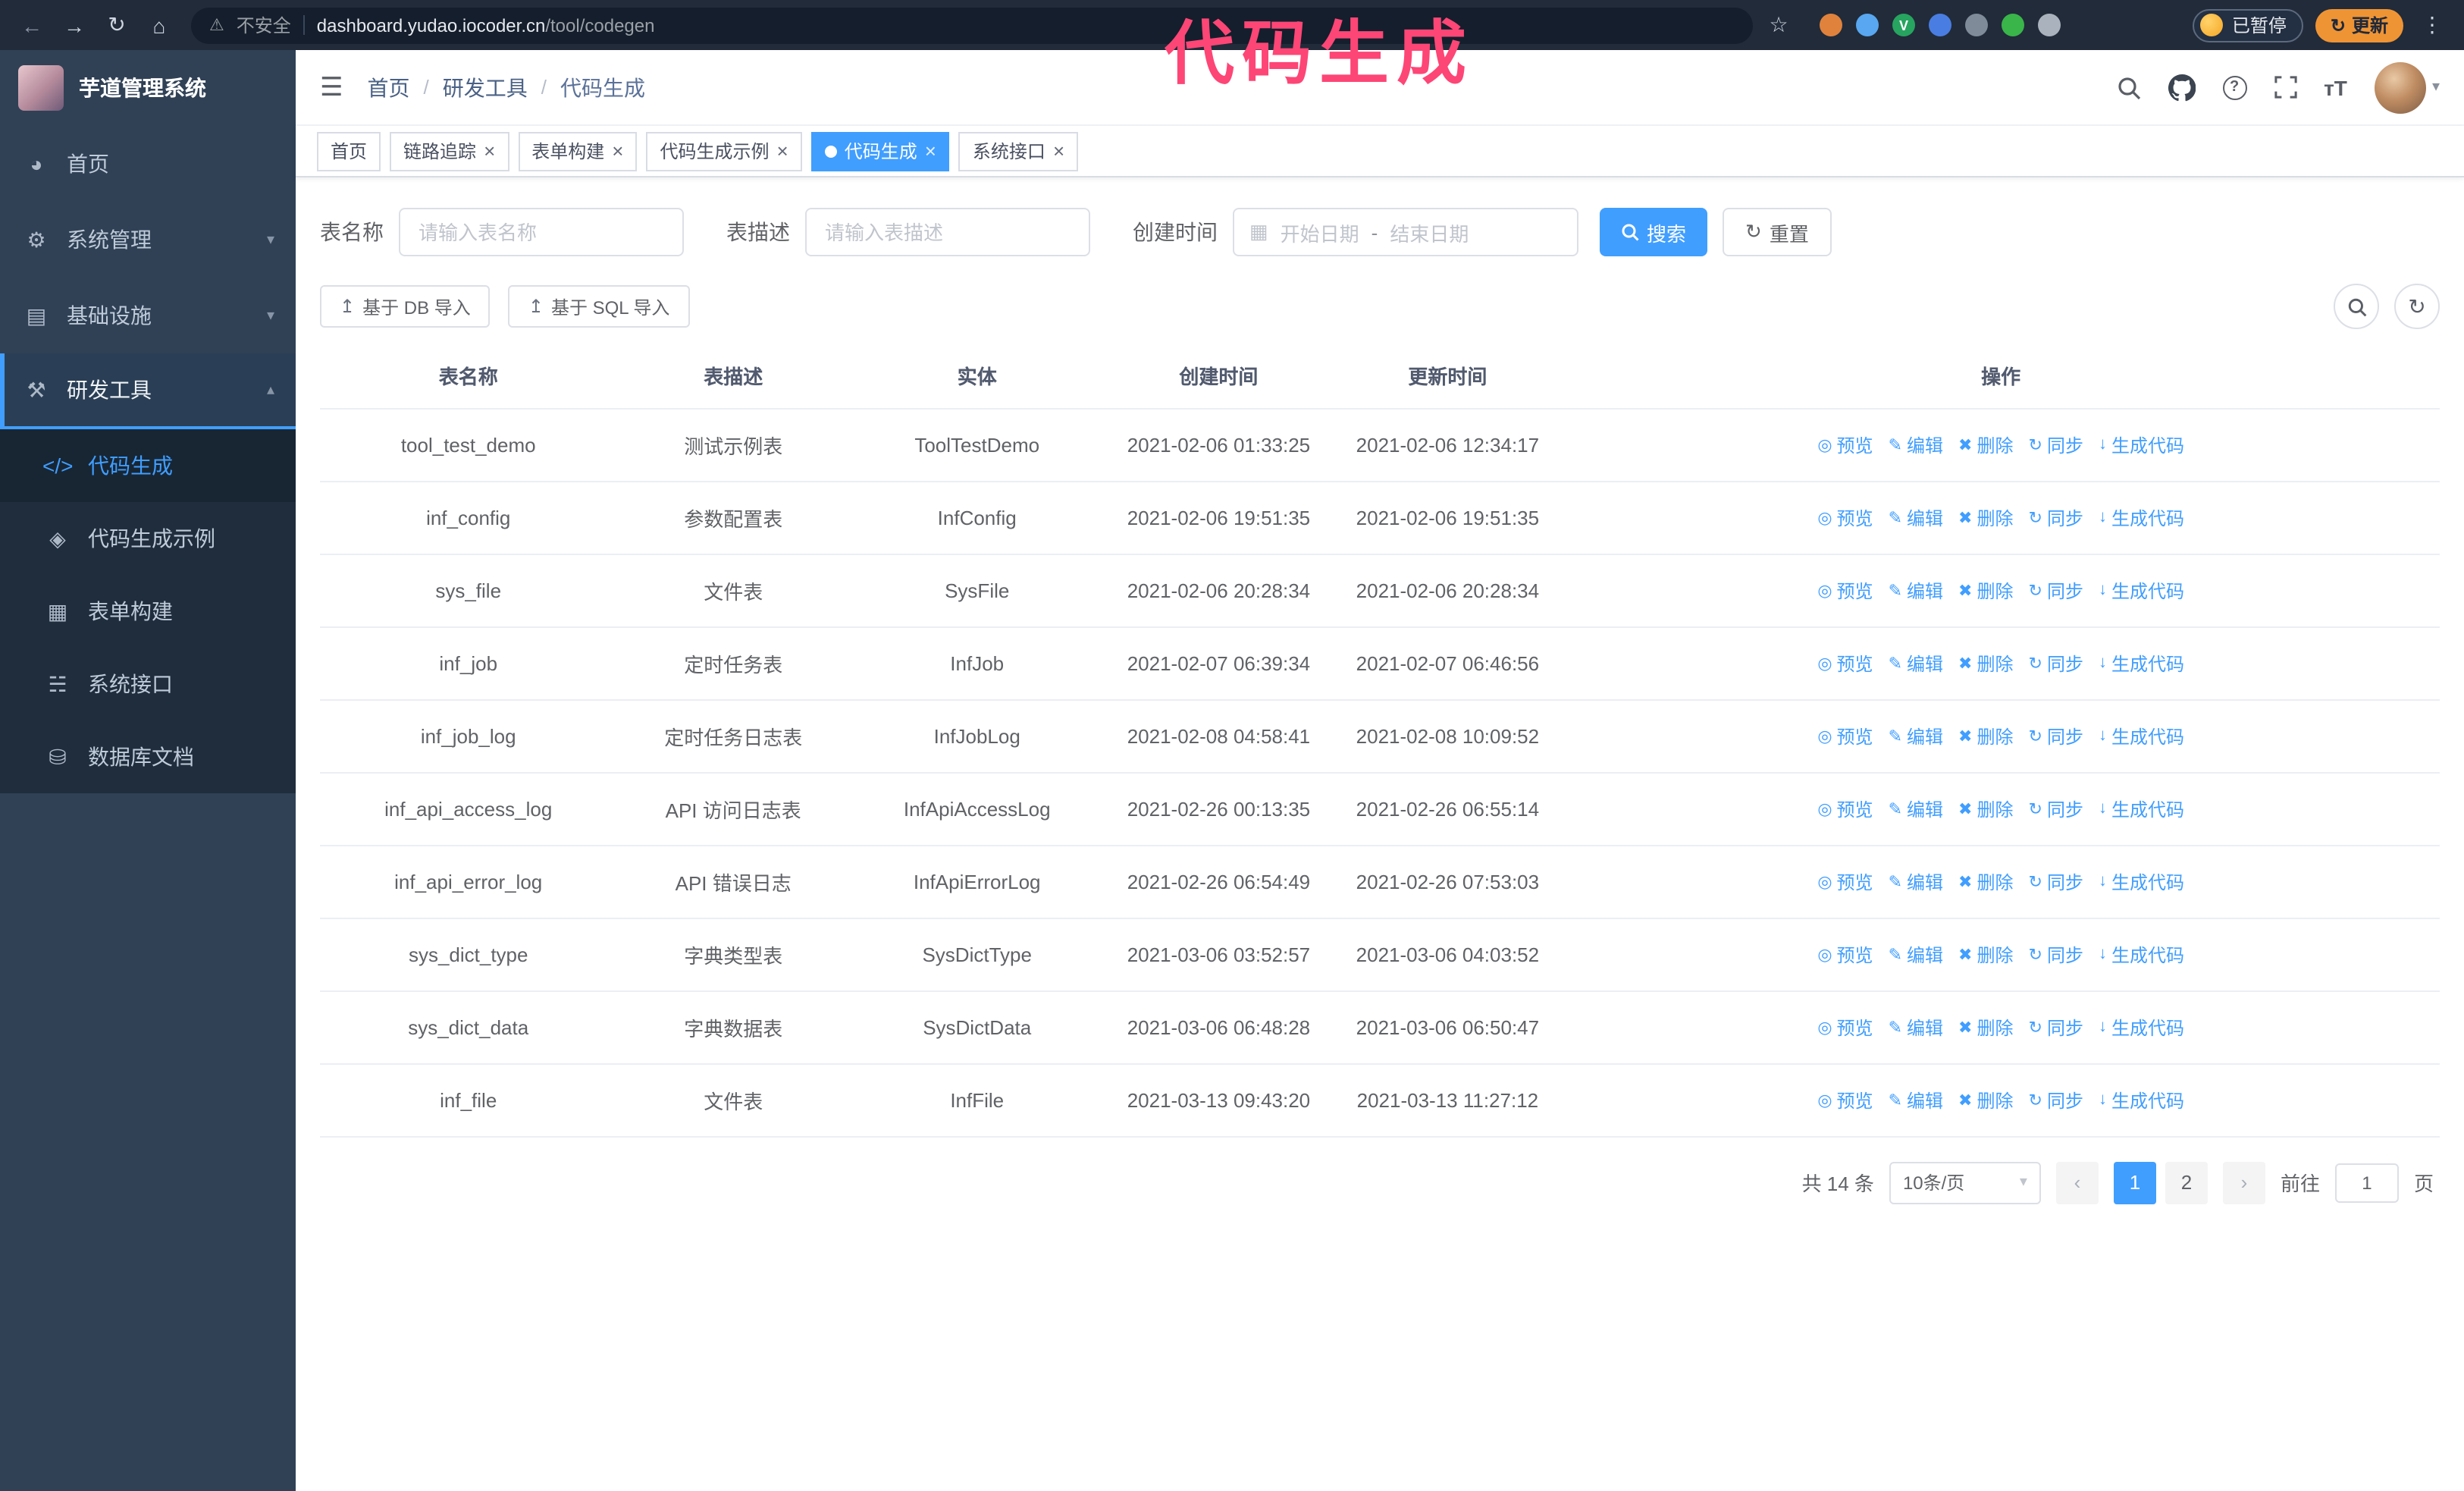 This screenshot has width=2464, height=1491. I want to click on home-icon: ⌂, so click(160, 25).